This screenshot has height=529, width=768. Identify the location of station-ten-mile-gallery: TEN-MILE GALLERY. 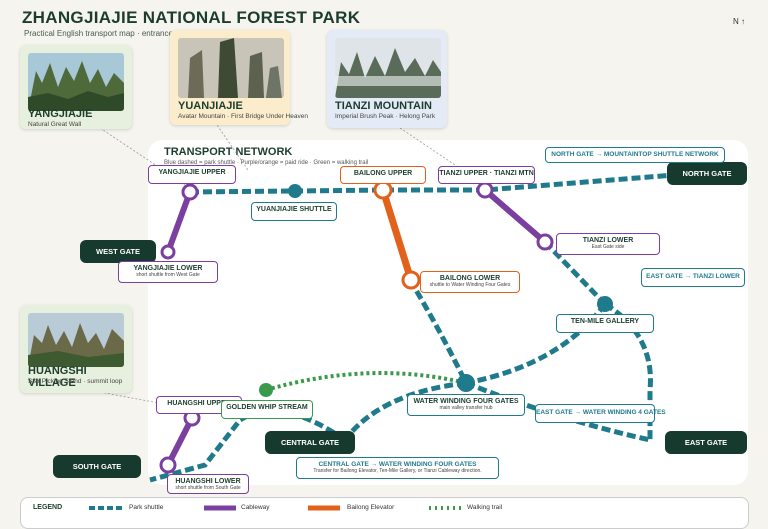
(605, 323).